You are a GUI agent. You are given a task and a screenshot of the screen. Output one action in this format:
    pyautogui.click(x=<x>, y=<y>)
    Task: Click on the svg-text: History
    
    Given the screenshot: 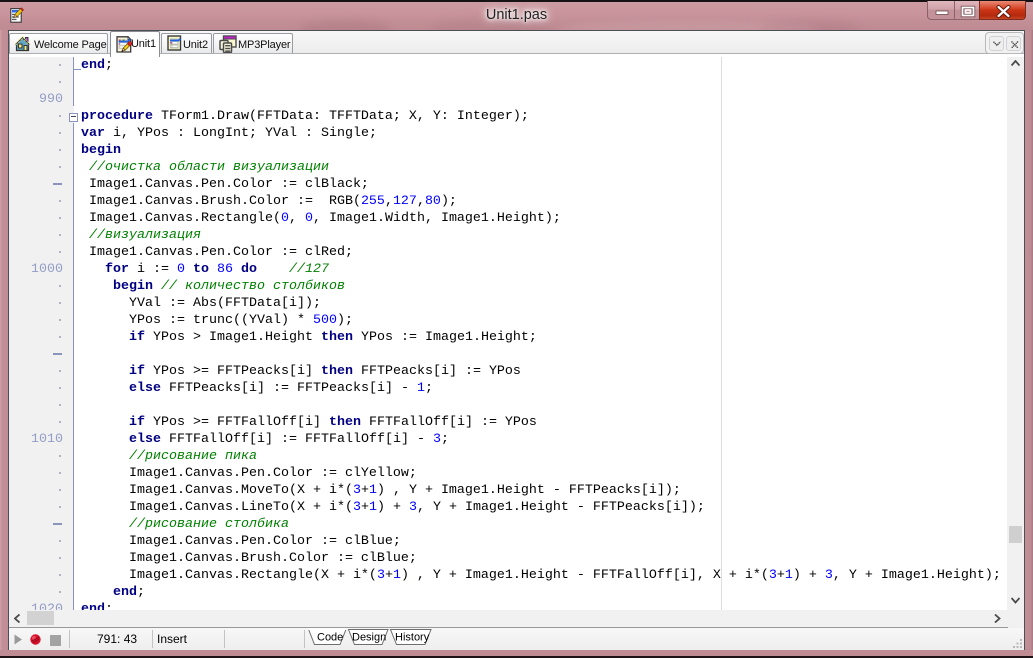 What is the action you would take?
    pyautogui.click(x=412, y=638)
    